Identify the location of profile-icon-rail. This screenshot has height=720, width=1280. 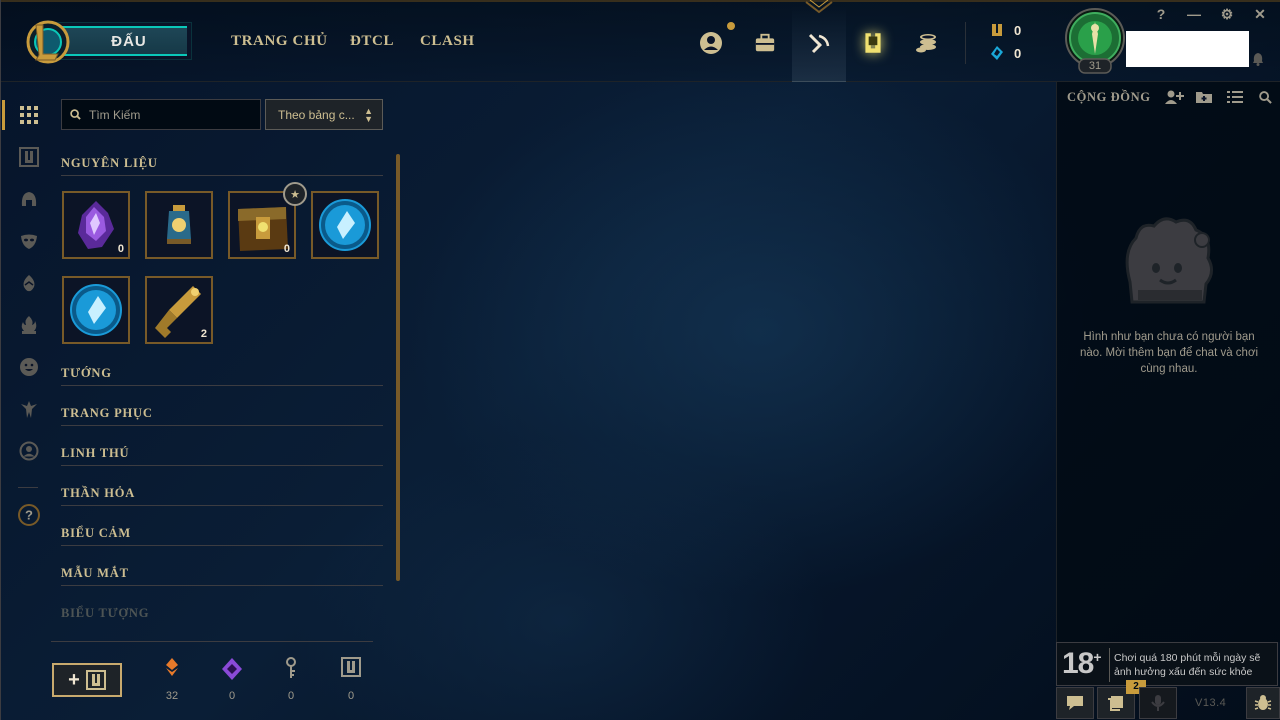
(29, 451).